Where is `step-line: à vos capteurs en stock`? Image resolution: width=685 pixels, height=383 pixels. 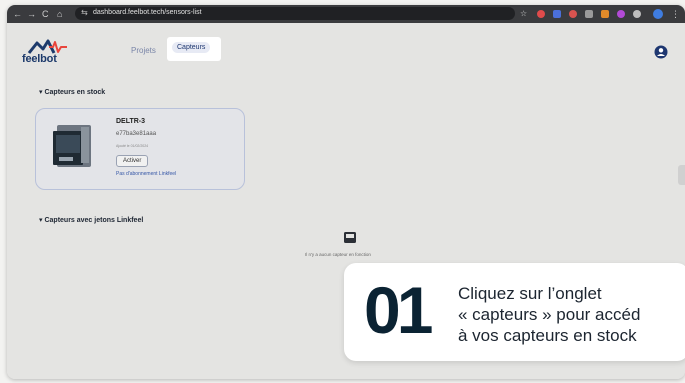
step-line: à vos capteurs en stock is located at coordinates (547, 335).